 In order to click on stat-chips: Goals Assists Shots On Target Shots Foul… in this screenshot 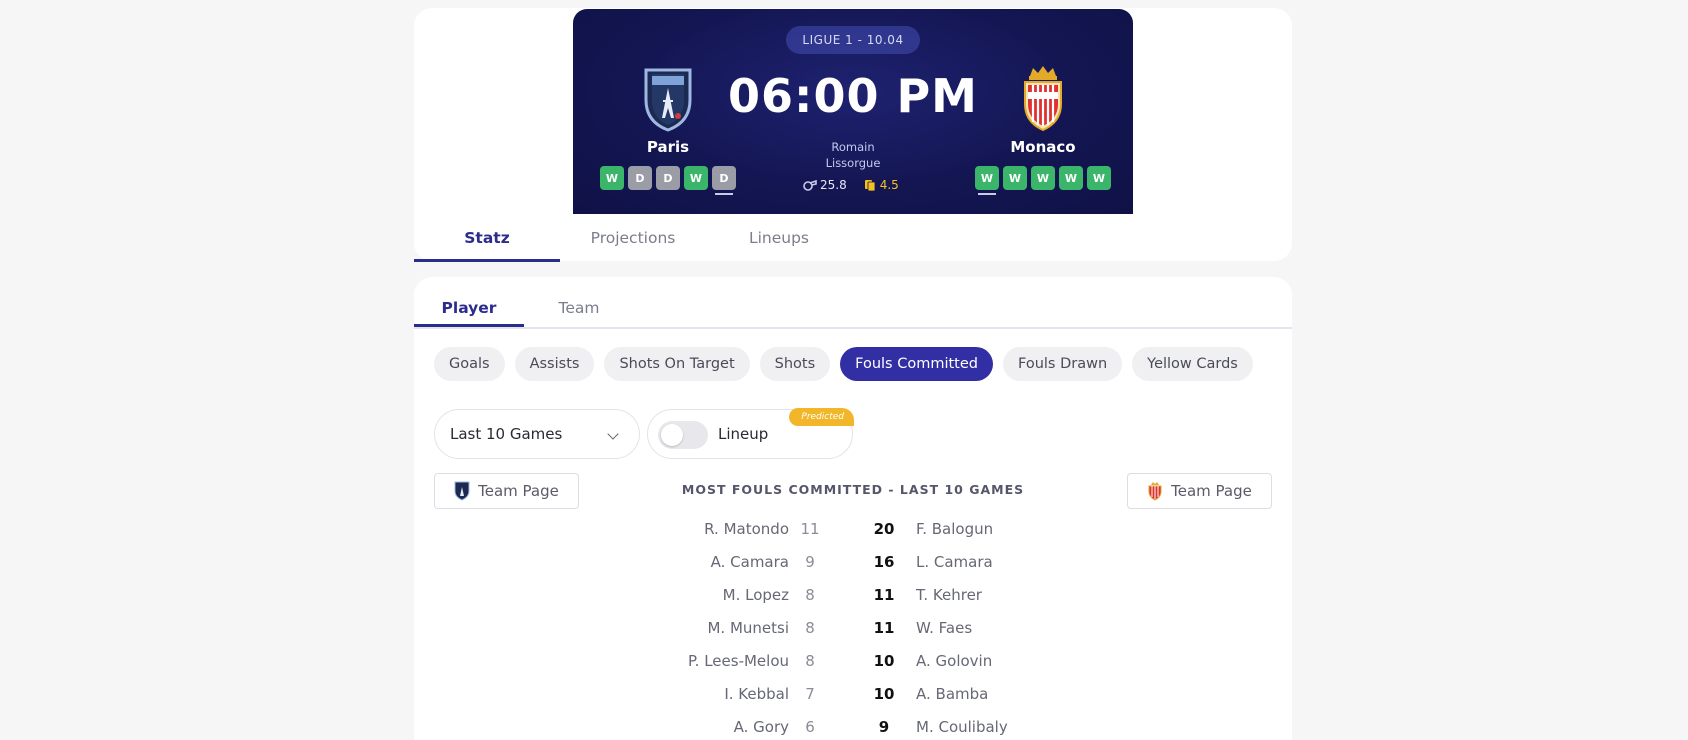, I will do `click(853, 365)`.